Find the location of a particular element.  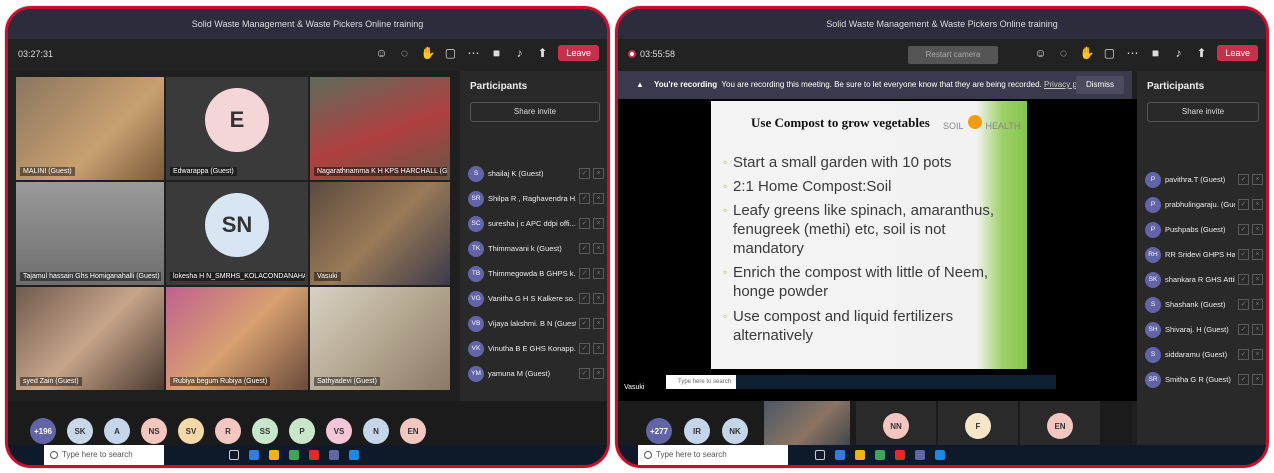

participant-row: P Pushpabs (Guest) ✓ × is located at coordinates (1204, 229).